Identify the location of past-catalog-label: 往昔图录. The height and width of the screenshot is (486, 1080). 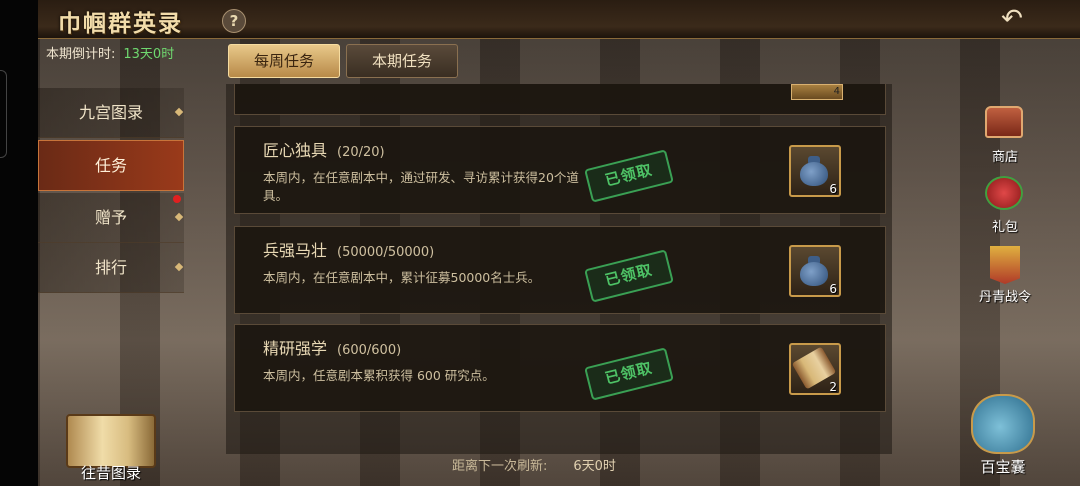
(110, 473).